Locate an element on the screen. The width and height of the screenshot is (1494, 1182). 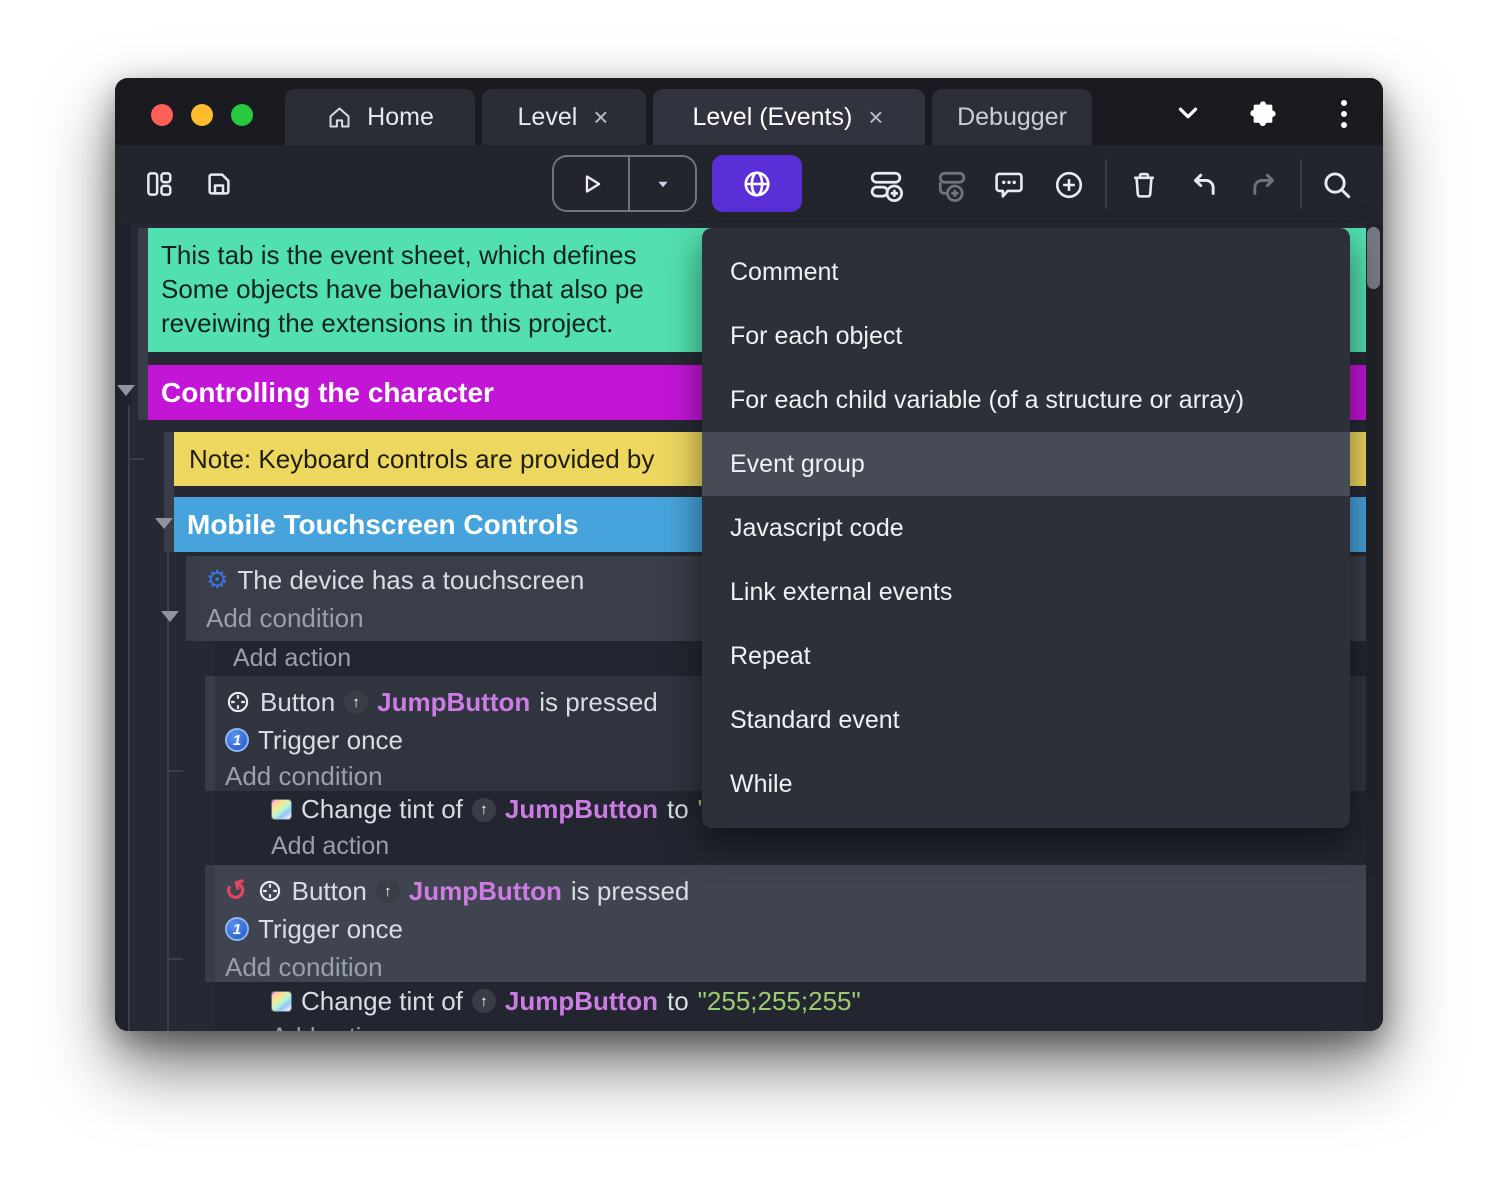
add-plus-circle-icon is located at coordinates (1069, 185).